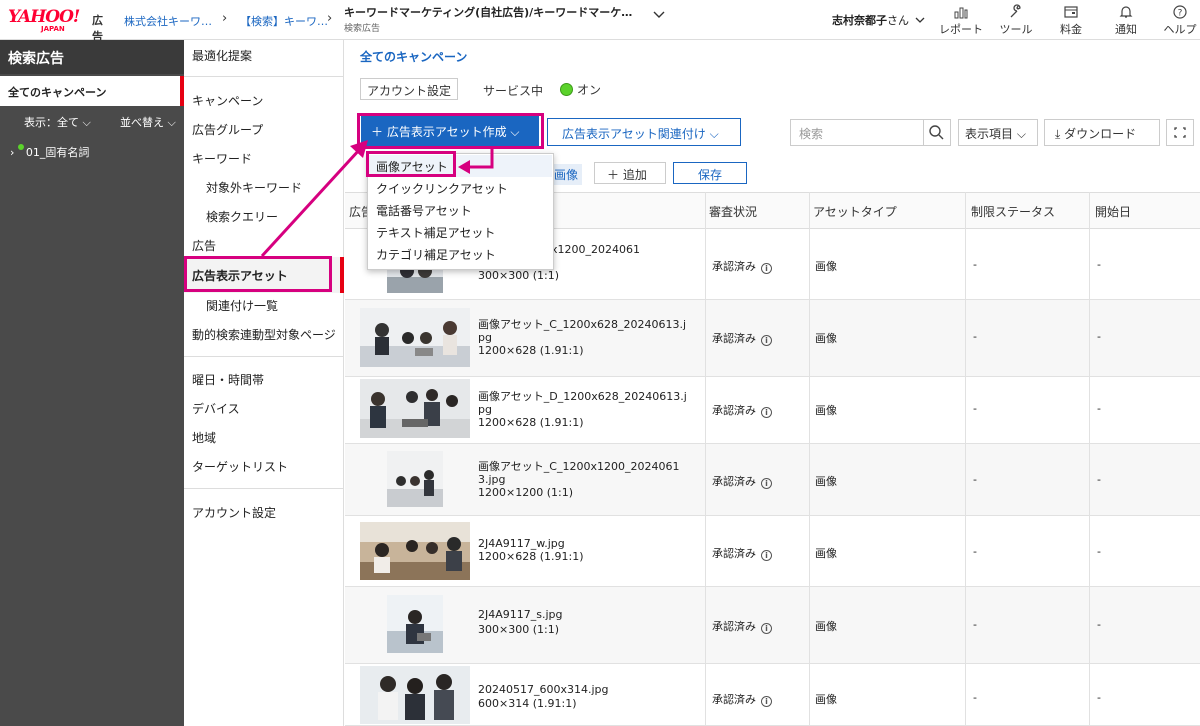 This screenshot has height=726, width=1200. I want to click on campaign-sidebar: 検索広告 全てのキャンペーン 表示：全て ⌵ 並べ替え ⌵ › 01_固有名詞, so click(92, 383).